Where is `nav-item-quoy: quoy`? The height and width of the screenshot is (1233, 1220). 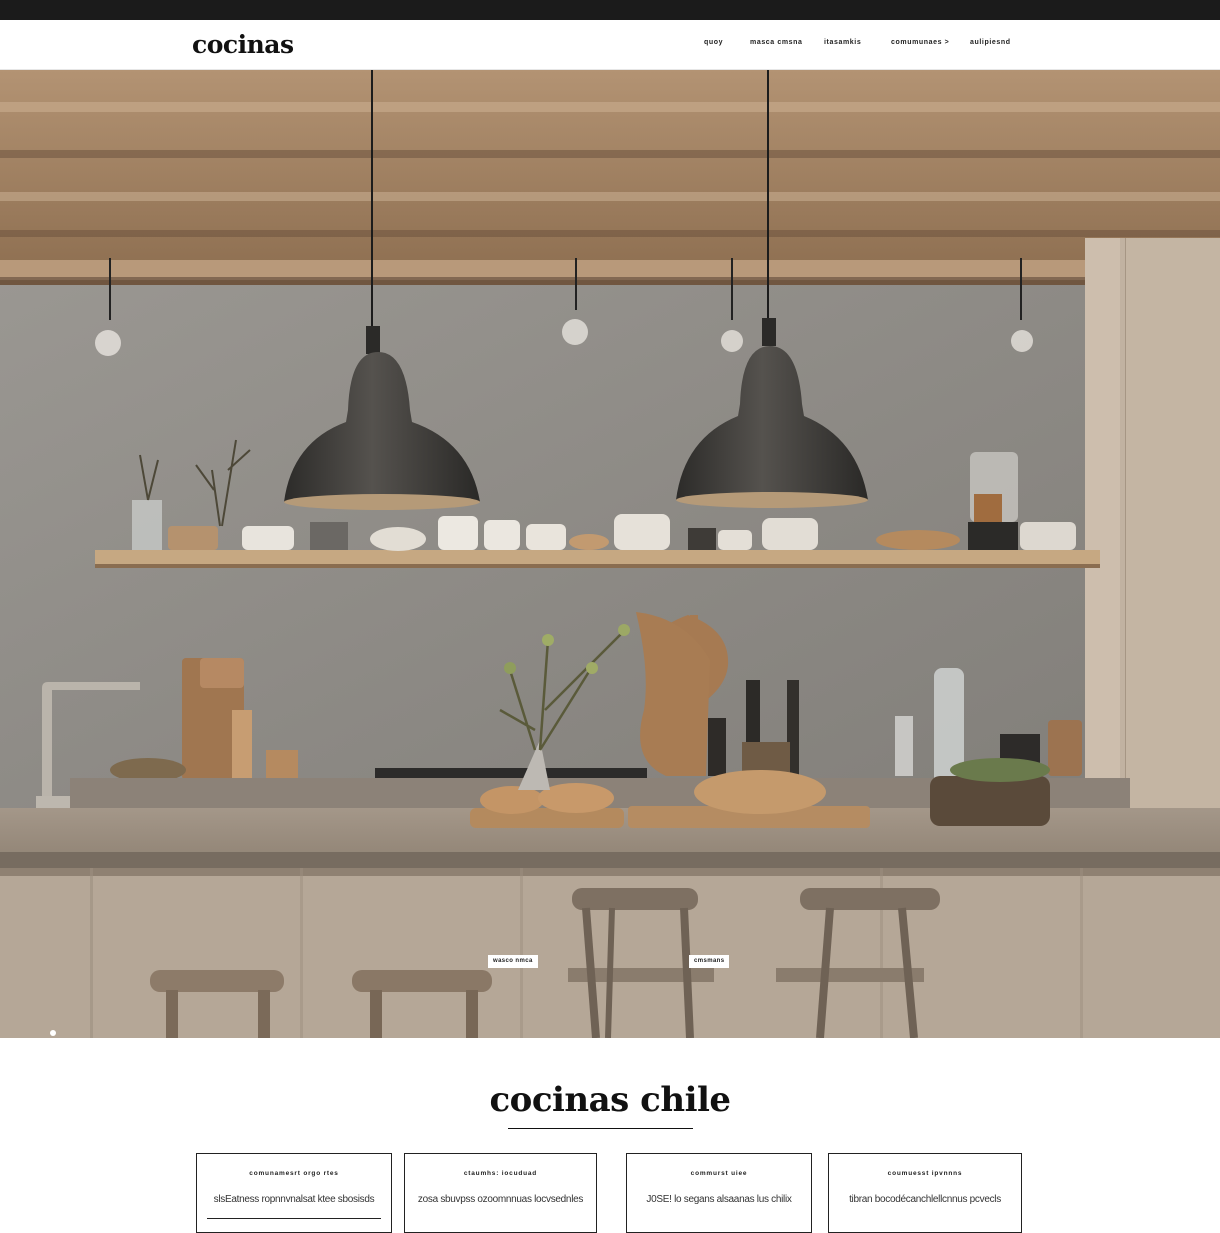 nav-item-quoy: quoy is located at coordinates (713, 42).